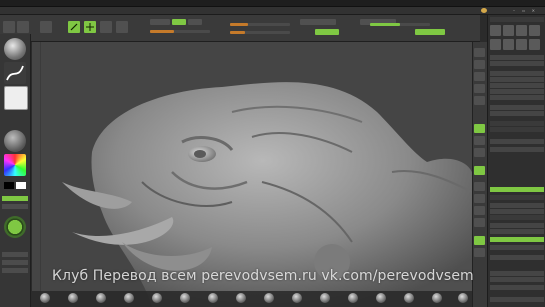  I want to click on brush-slot-2-icon, so click(73, 298).